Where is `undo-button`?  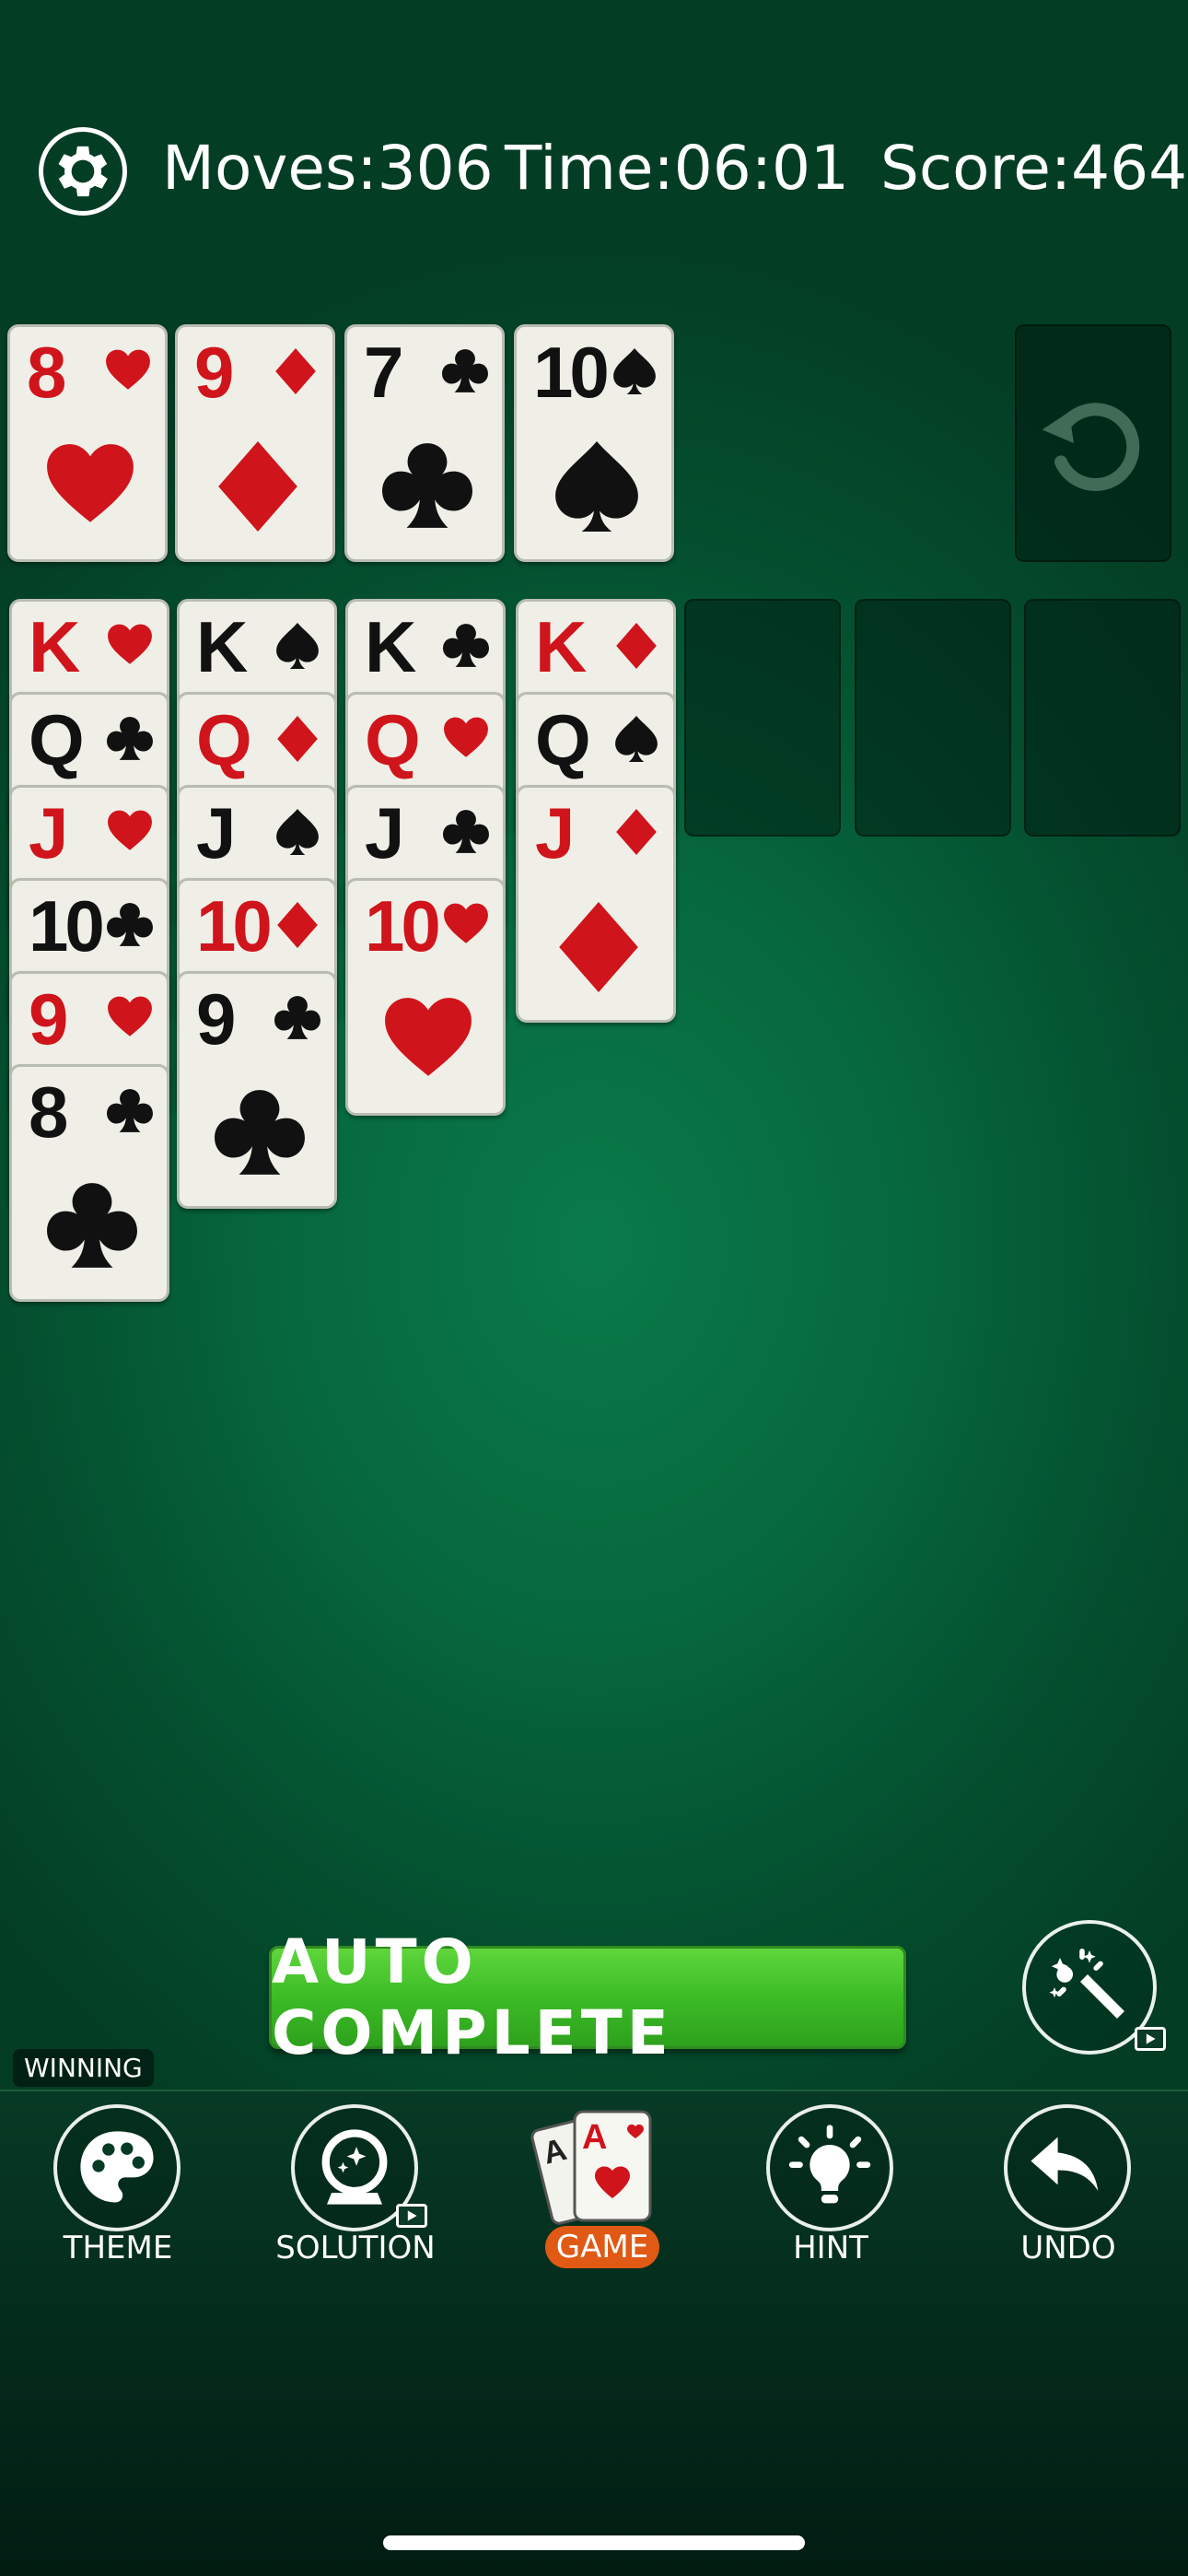 undo-button is located at coordinates (1067, 2167).